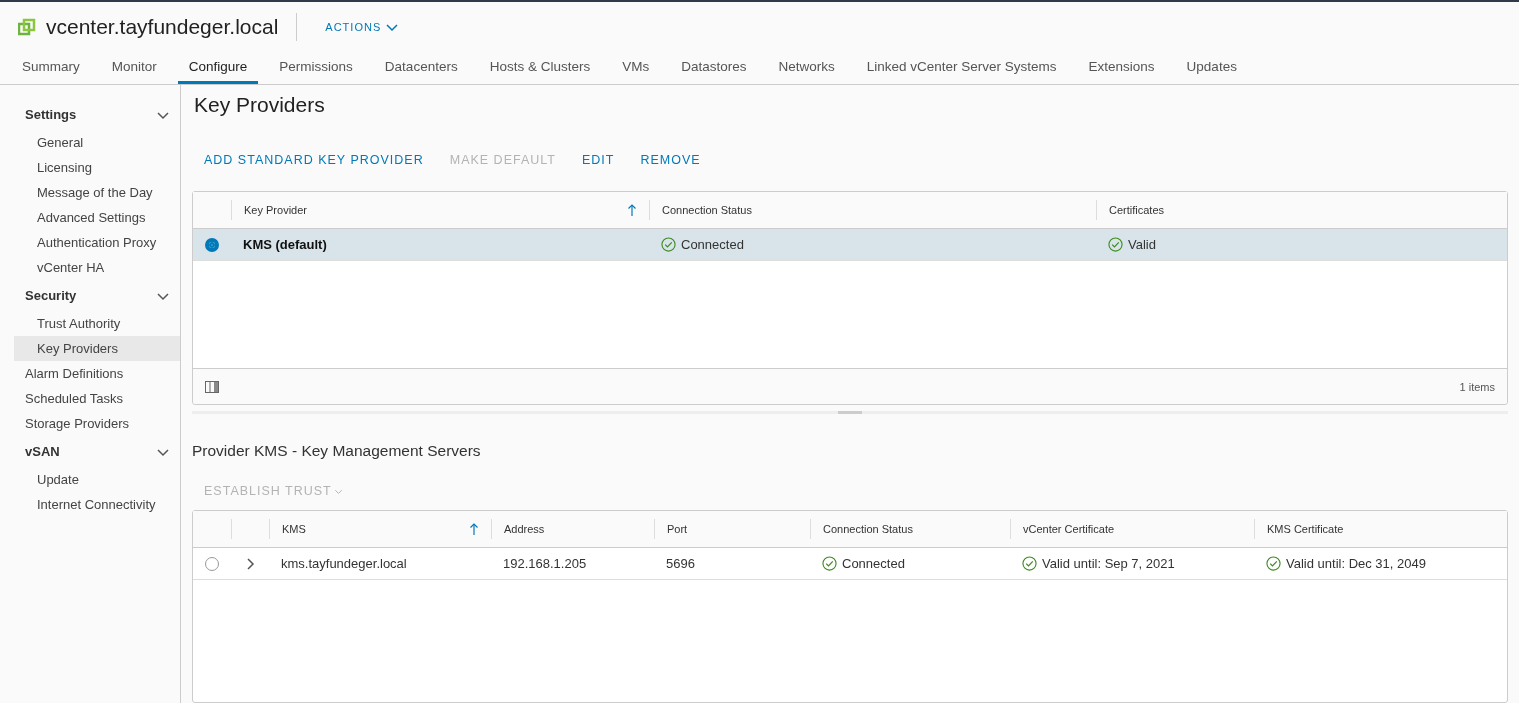 The image size is (1519, 703). I want to click on sidebar-item: Trust Authority, so click(97, 323).